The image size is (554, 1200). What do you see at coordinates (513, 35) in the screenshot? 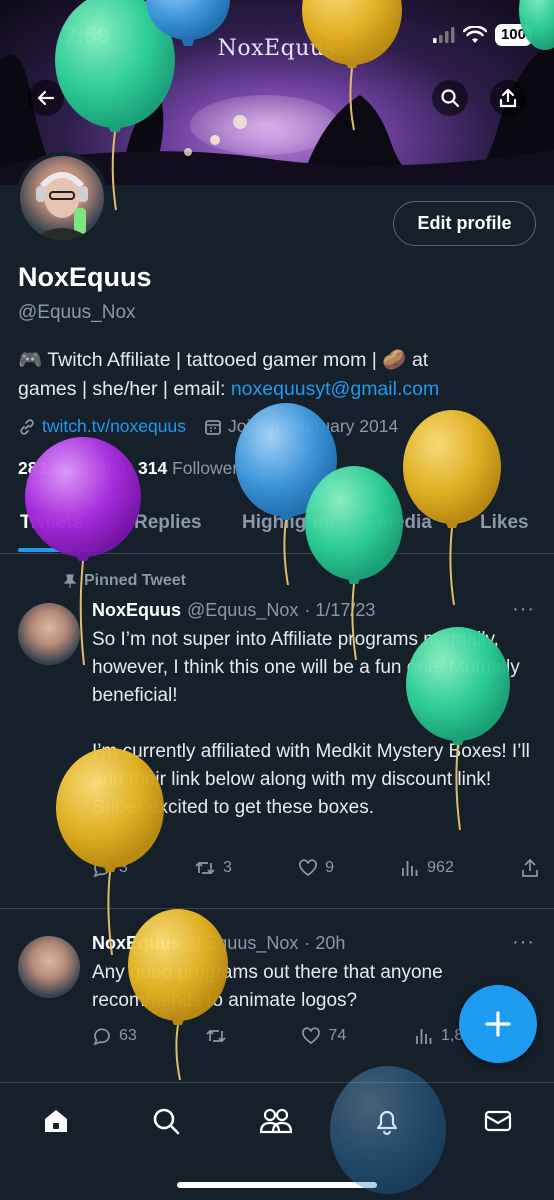
I see `battery-indicator: 100` at bounding box center [513, 35].